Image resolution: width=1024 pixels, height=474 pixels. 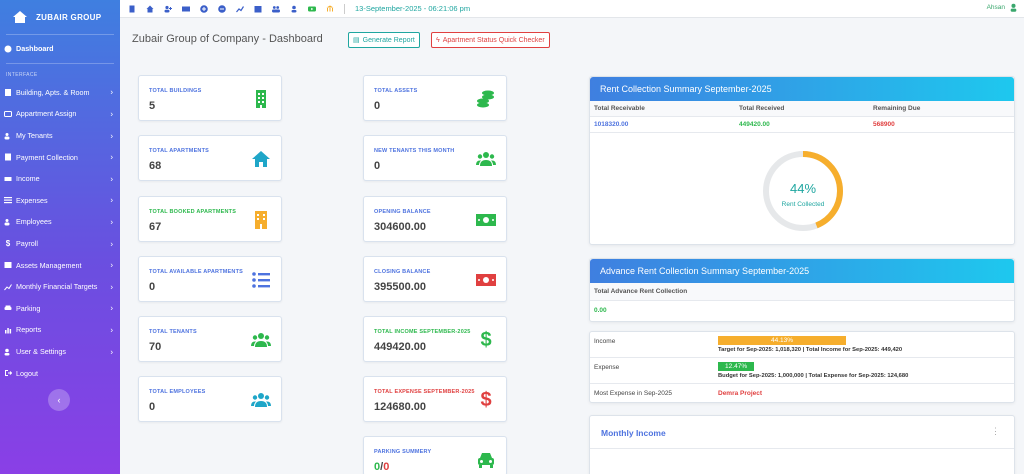 What do you see at coordinates (210, 279) in the screenshot?
I see `stat-card-available-apartments: TOTAL AVAILABLE APARTMENTS 0` at bounding box center [210, 279].